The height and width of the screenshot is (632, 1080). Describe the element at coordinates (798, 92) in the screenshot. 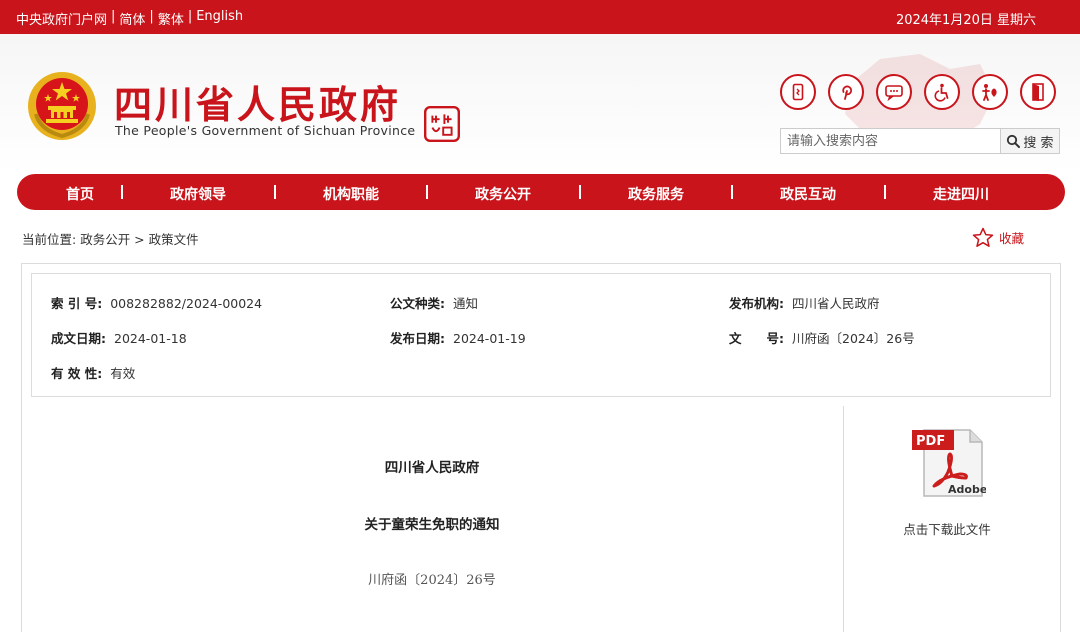

I see `mobile-icon` at that location.